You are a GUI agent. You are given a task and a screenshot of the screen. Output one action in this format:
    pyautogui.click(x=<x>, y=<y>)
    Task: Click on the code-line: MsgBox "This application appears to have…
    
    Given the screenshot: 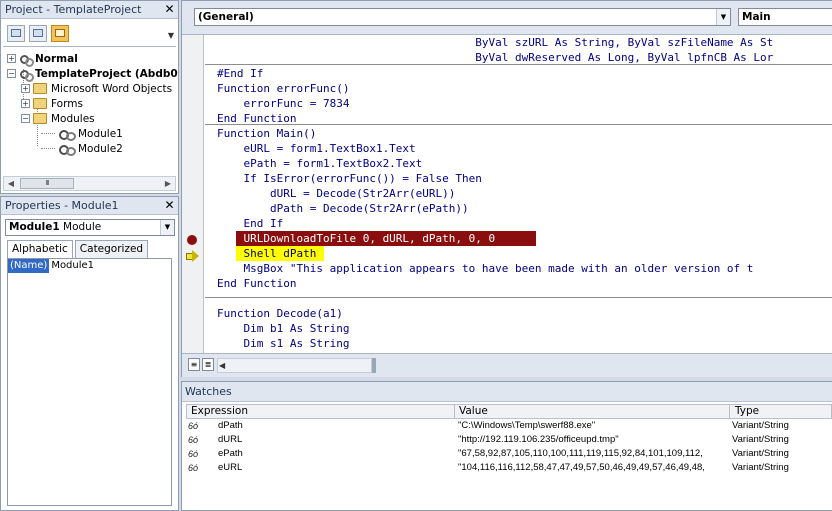 What is the action you would take?
    pyautogui.click(x=485, y=268)
    